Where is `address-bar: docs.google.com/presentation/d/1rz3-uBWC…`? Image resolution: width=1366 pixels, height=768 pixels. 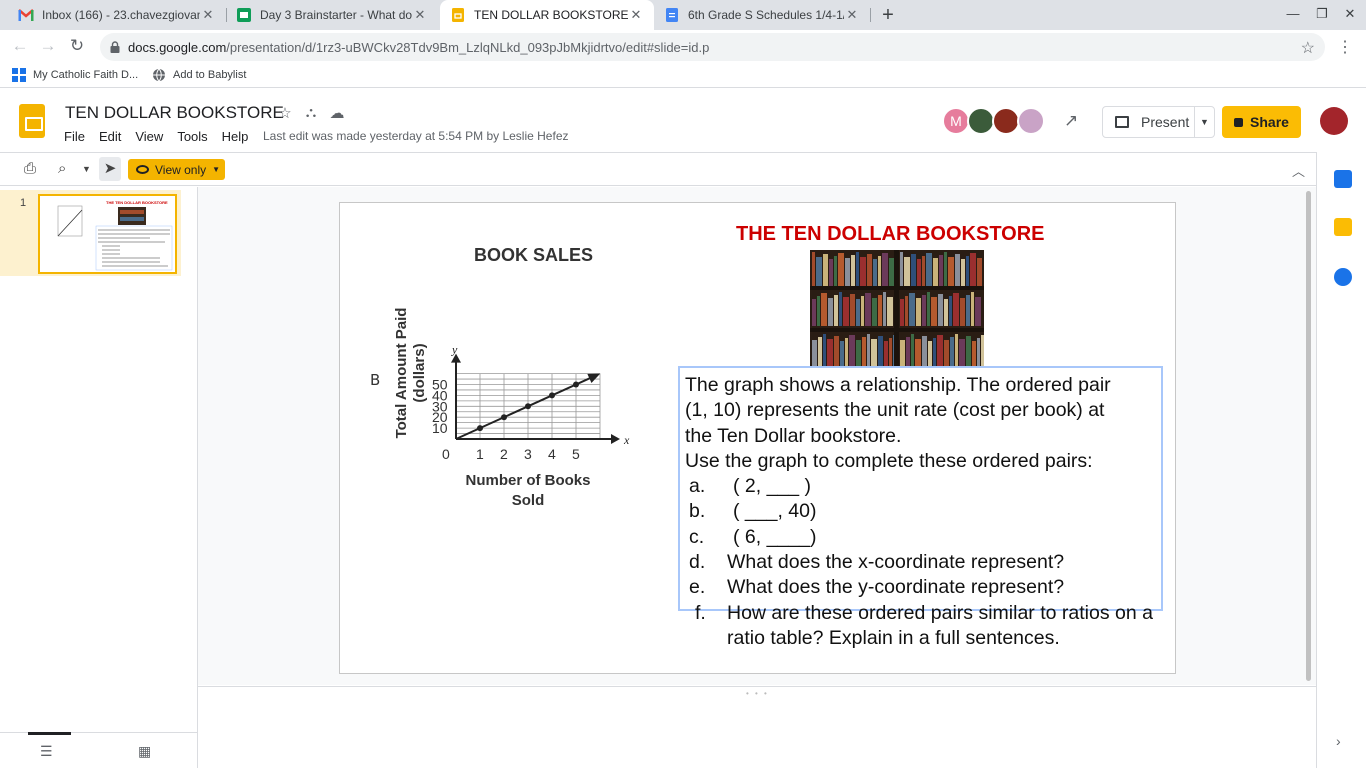 address-bar: docs.google.com/presentation/d/1rz3-uBWC… is located at coordinates (712, 47).